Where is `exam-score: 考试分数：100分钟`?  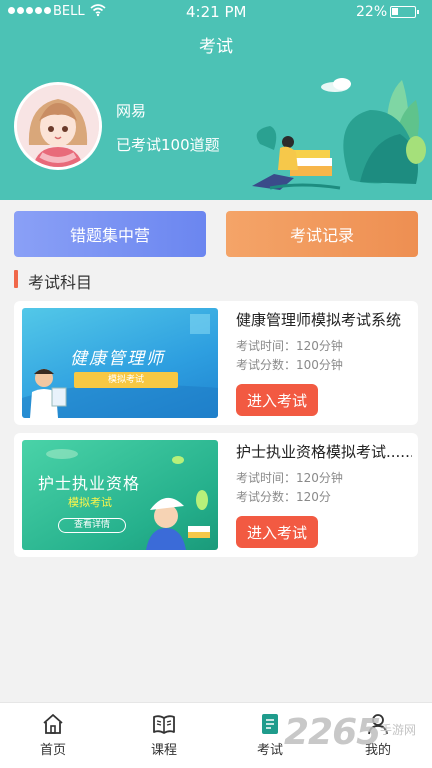 exam-score: 考试分数：100分钟 is located at coordinates (289, 365).